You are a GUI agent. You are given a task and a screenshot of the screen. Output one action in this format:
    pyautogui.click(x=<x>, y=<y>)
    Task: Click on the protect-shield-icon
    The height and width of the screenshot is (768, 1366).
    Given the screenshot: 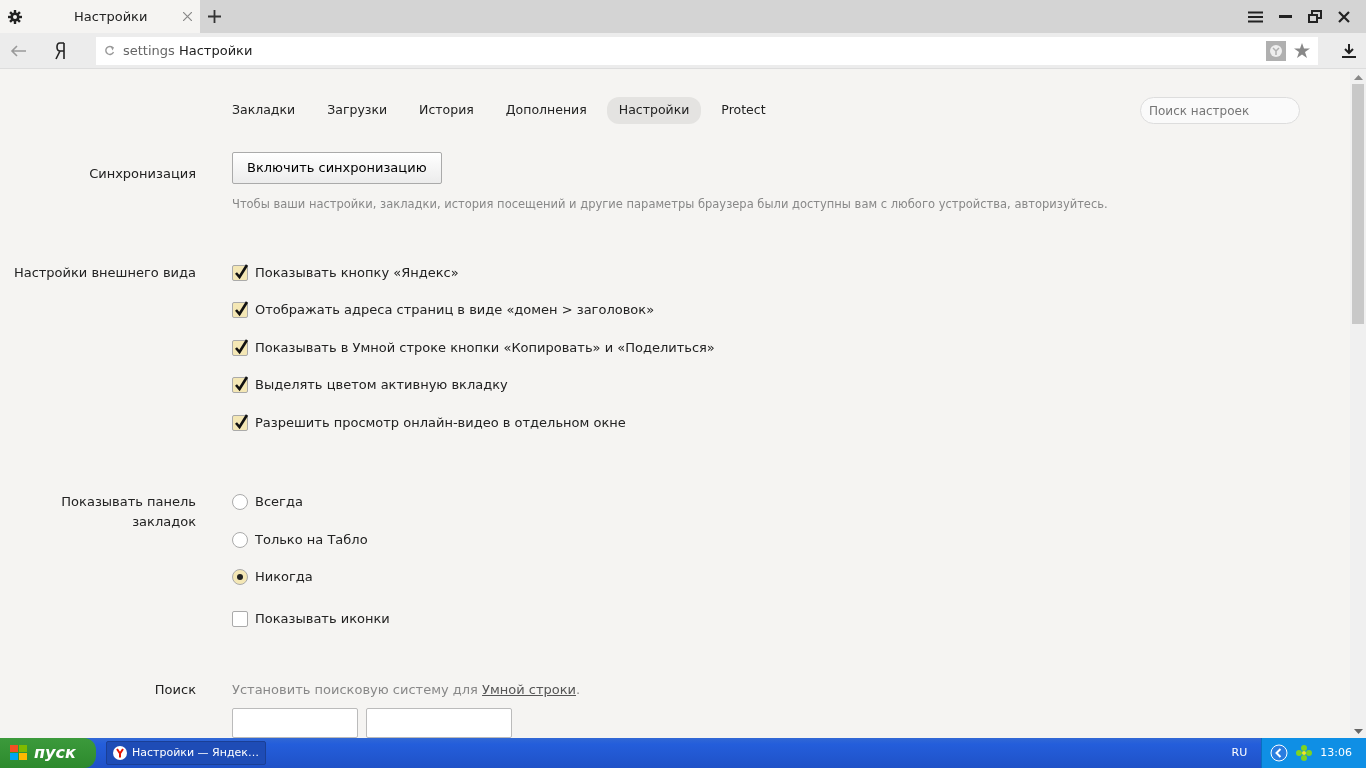 What is the action you would take?
    pyautogui.click(x=1276, y=50)
    